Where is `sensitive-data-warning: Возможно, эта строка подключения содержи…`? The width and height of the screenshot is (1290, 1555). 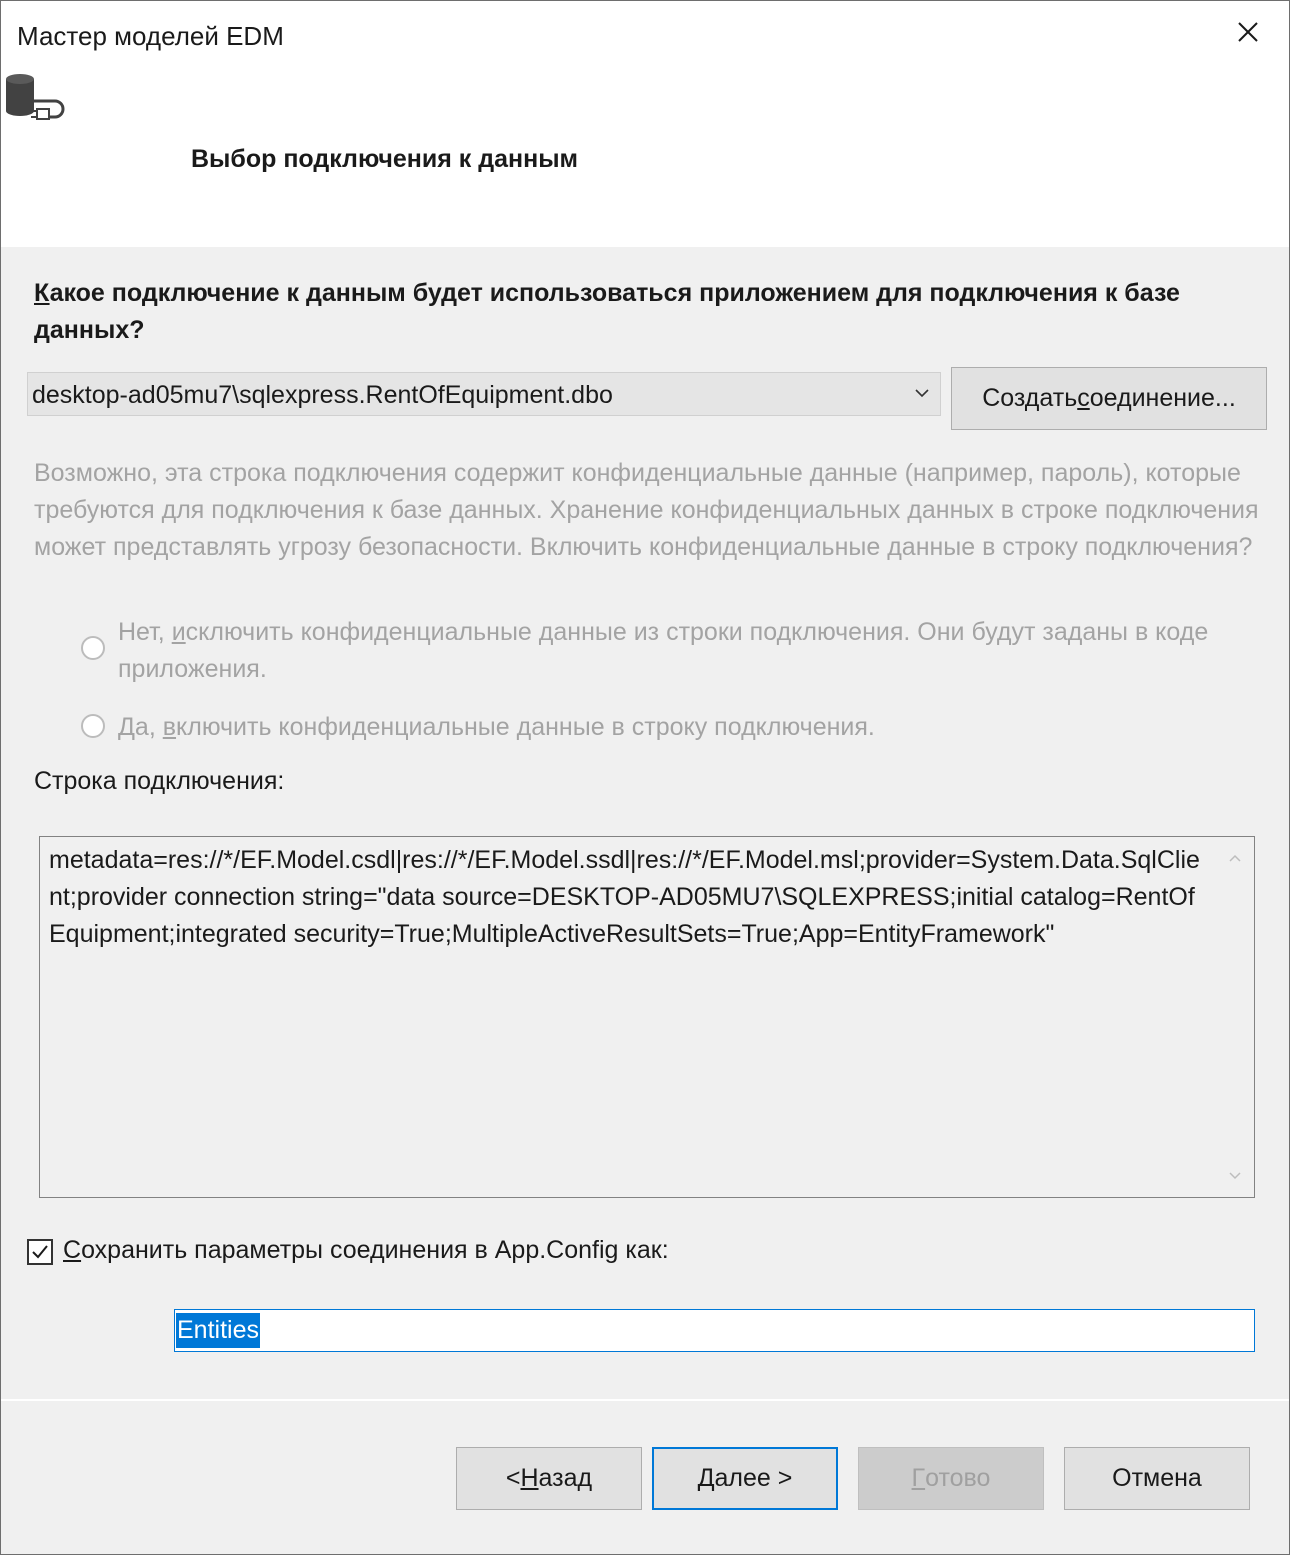 sensitive-data-warning: Возможно, эта строка подключения содержи… is located at coordinates (646, 510).